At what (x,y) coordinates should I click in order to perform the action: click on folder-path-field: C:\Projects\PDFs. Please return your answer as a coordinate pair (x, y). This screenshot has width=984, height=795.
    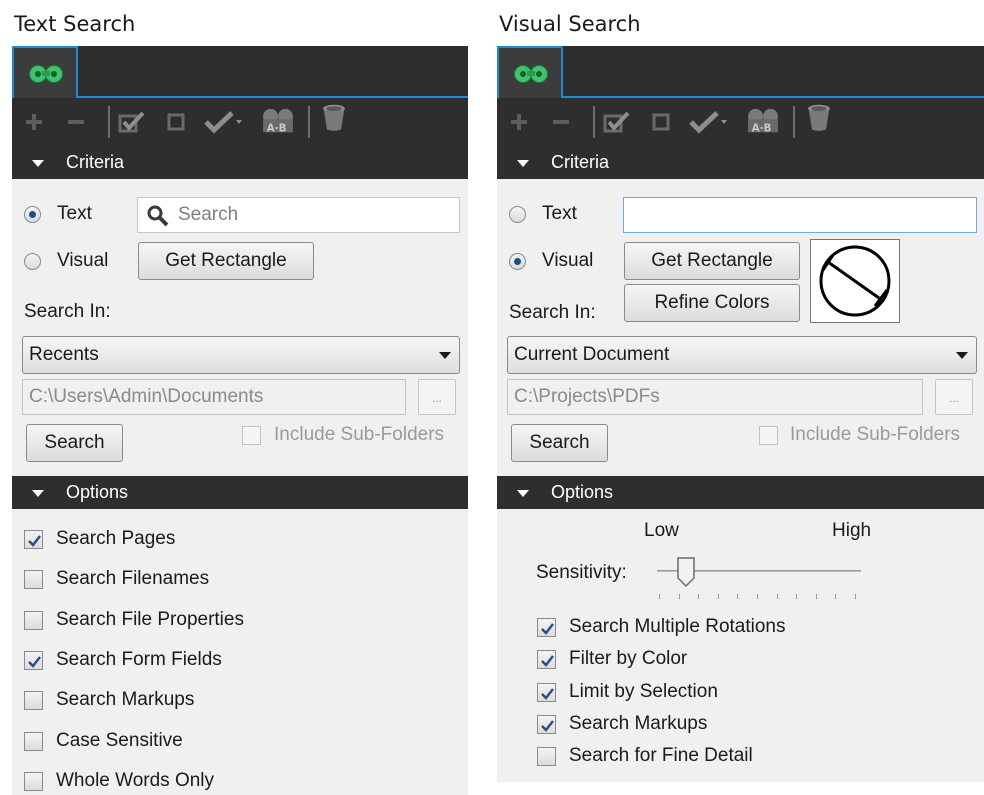
    Looking at the image, I should click on (715, 397).